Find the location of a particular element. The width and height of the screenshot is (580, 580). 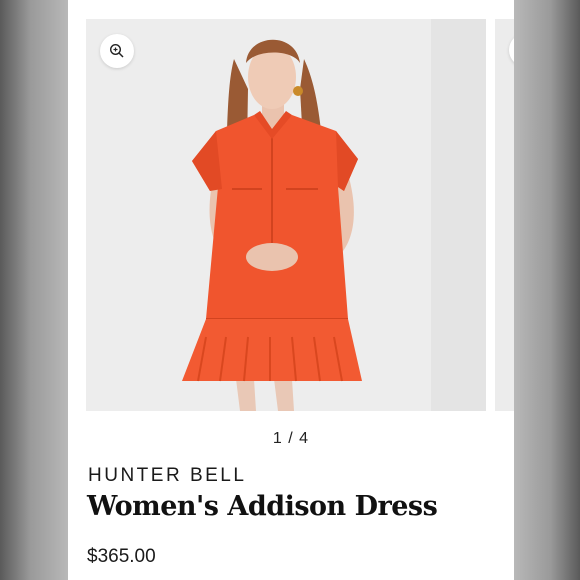

next-image-zoom-button is located at coordinates (511, 50).